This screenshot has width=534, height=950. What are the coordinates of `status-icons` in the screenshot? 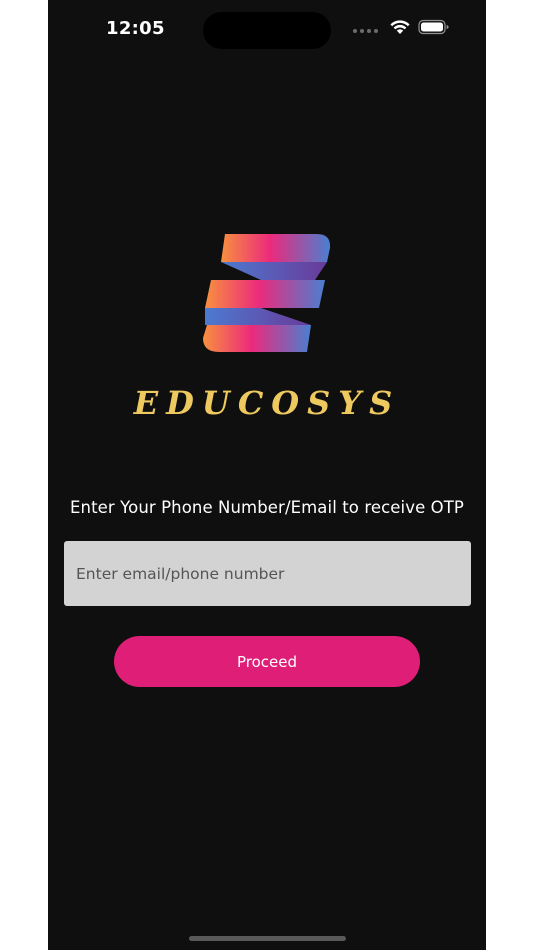 It's located at (401, 27).